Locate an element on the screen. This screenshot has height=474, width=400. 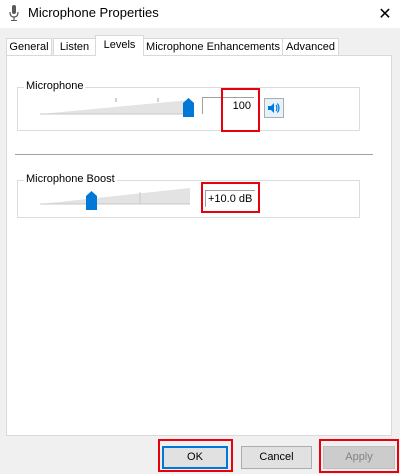
microphone-boost-label: Microphone Boost is located at coordinates (70, 179).